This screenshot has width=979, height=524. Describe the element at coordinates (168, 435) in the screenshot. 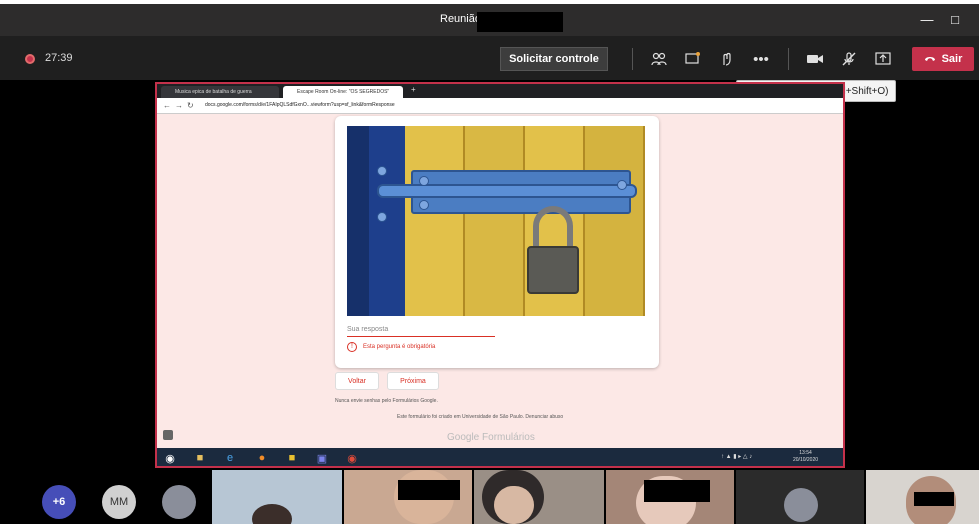

I see `feedback-icon` at that location.